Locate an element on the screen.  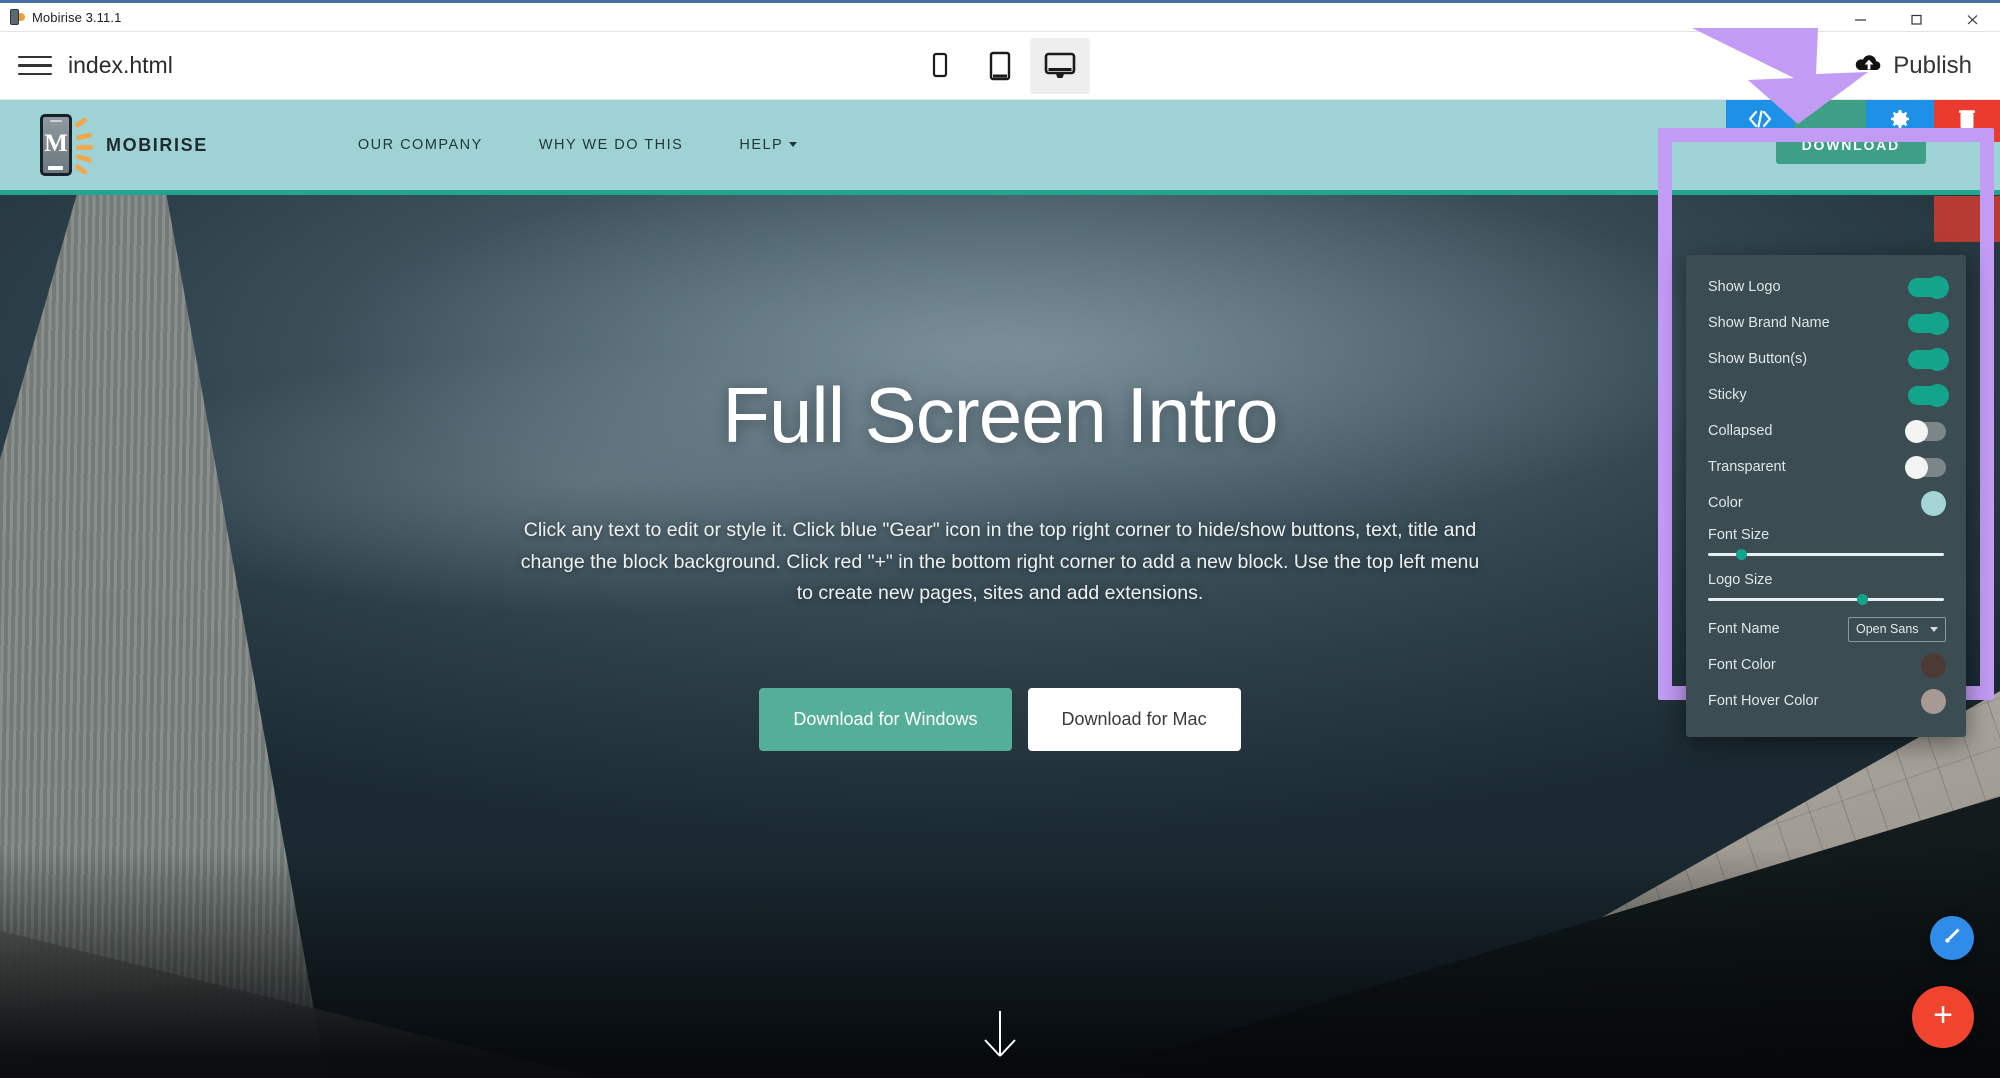
color-swatch-navbar is located at coordinates (1933, 503).